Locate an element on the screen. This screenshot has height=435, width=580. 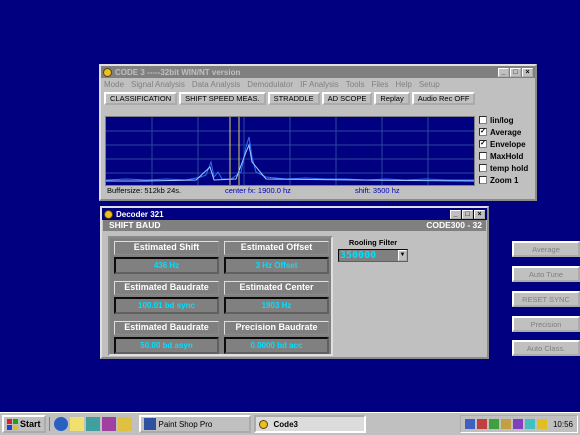
ie-icon is located at coordinates (60, 424).